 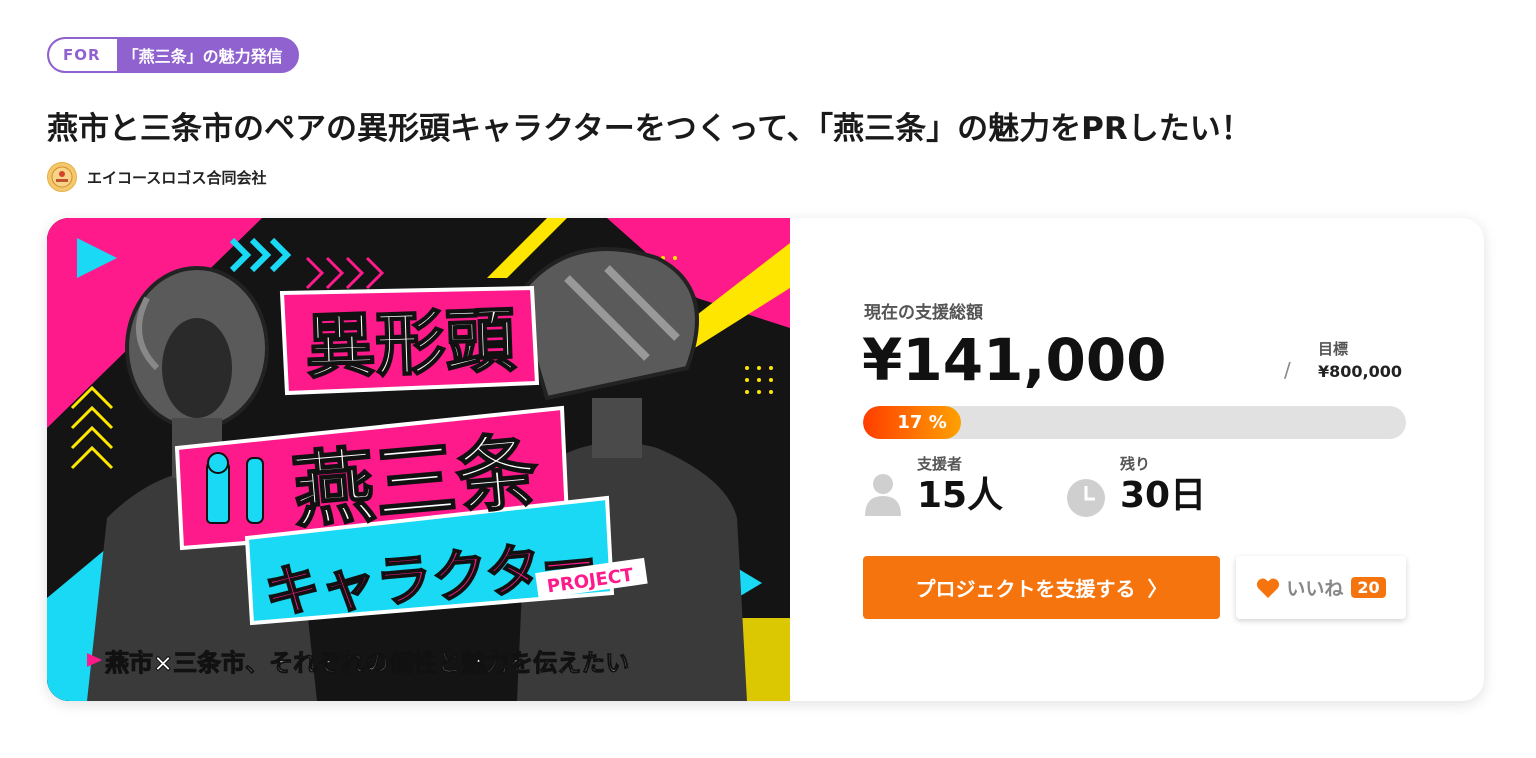 I want to click on theme-badge-text: 「燕三条」の魅力発信, so click(x=202, y=56).